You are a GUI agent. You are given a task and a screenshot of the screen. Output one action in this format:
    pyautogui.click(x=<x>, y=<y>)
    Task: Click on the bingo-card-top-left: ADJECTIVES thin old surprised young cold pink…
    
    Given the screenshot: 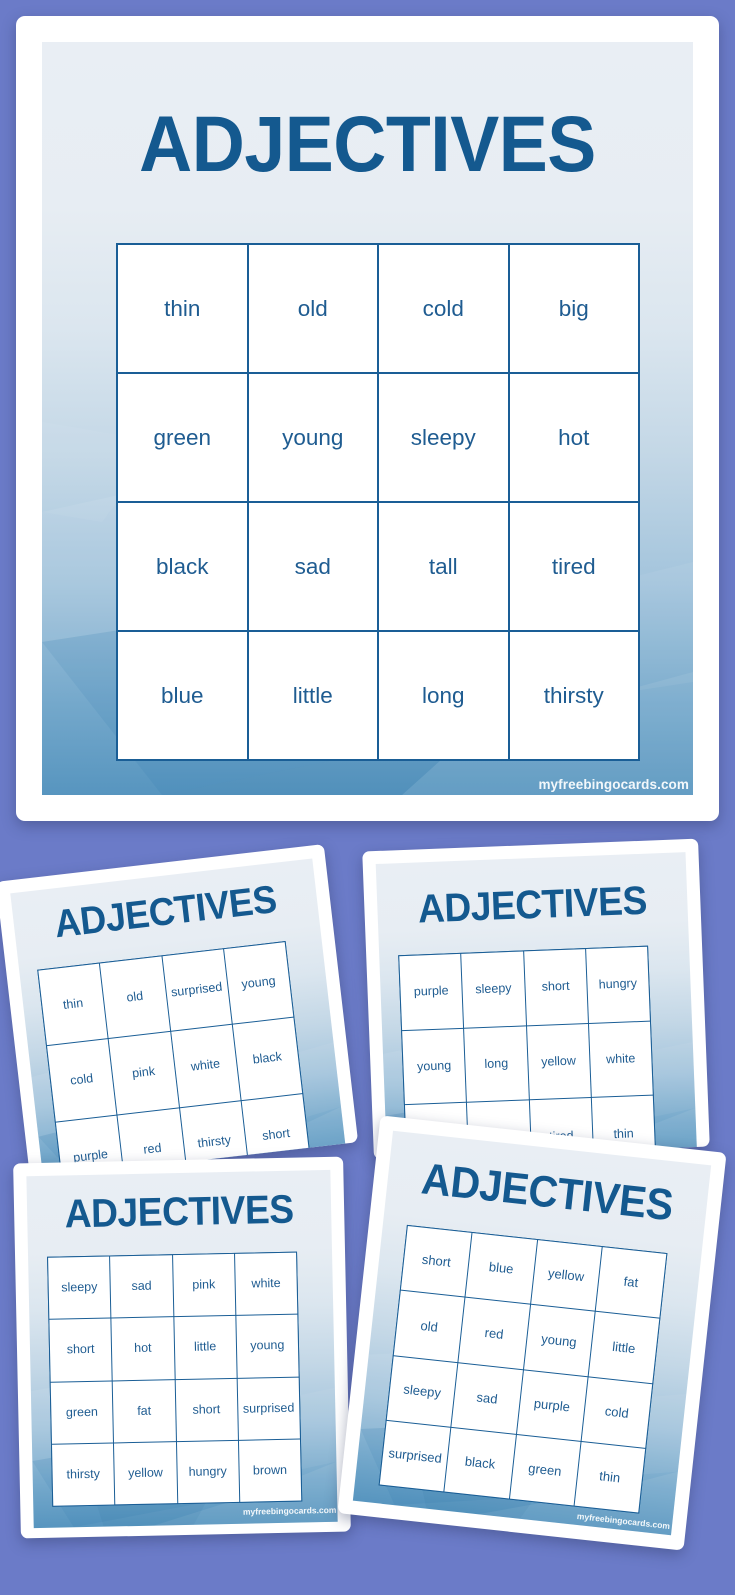 What is the action you would take?
    pyautogui.click(x=179, y=1012)
    